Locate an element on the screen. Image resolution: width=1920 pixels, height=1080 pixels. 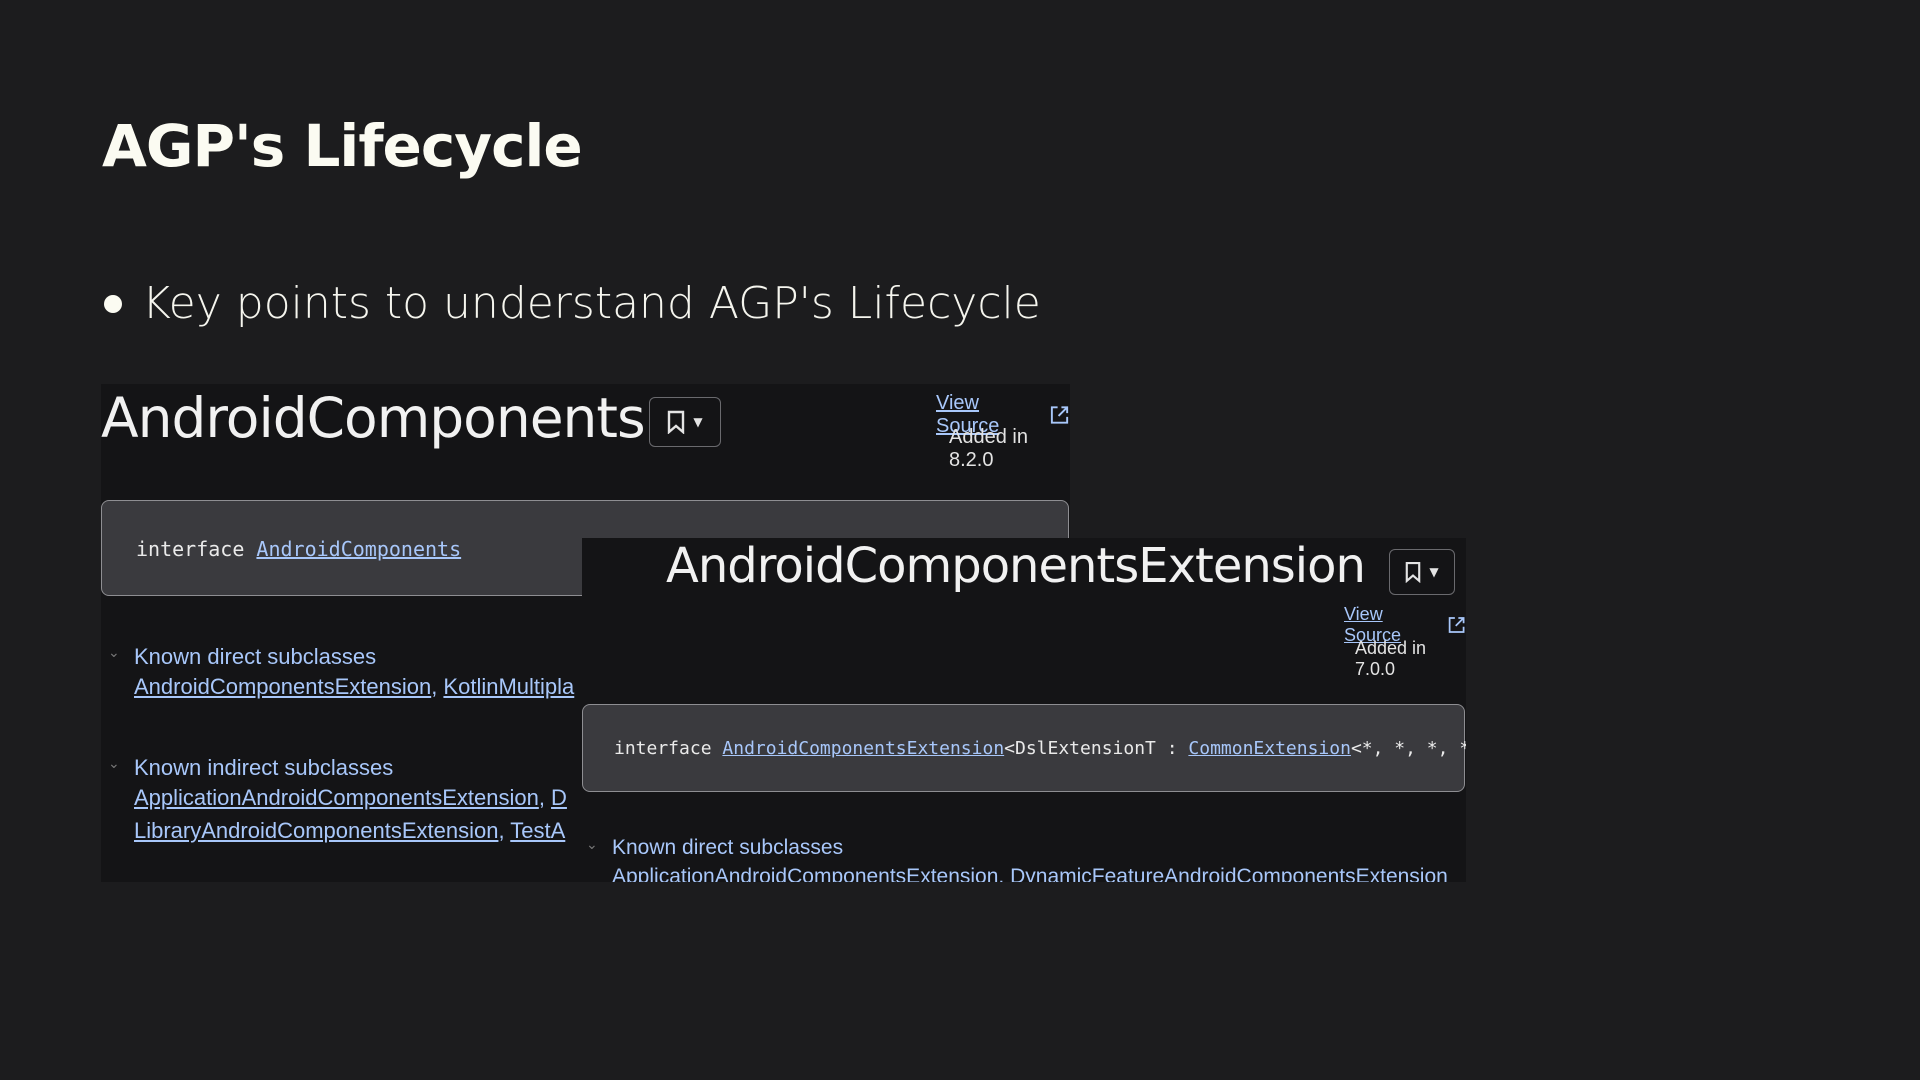
page-title: AndroidComponents is located at coordinates (373, 418).